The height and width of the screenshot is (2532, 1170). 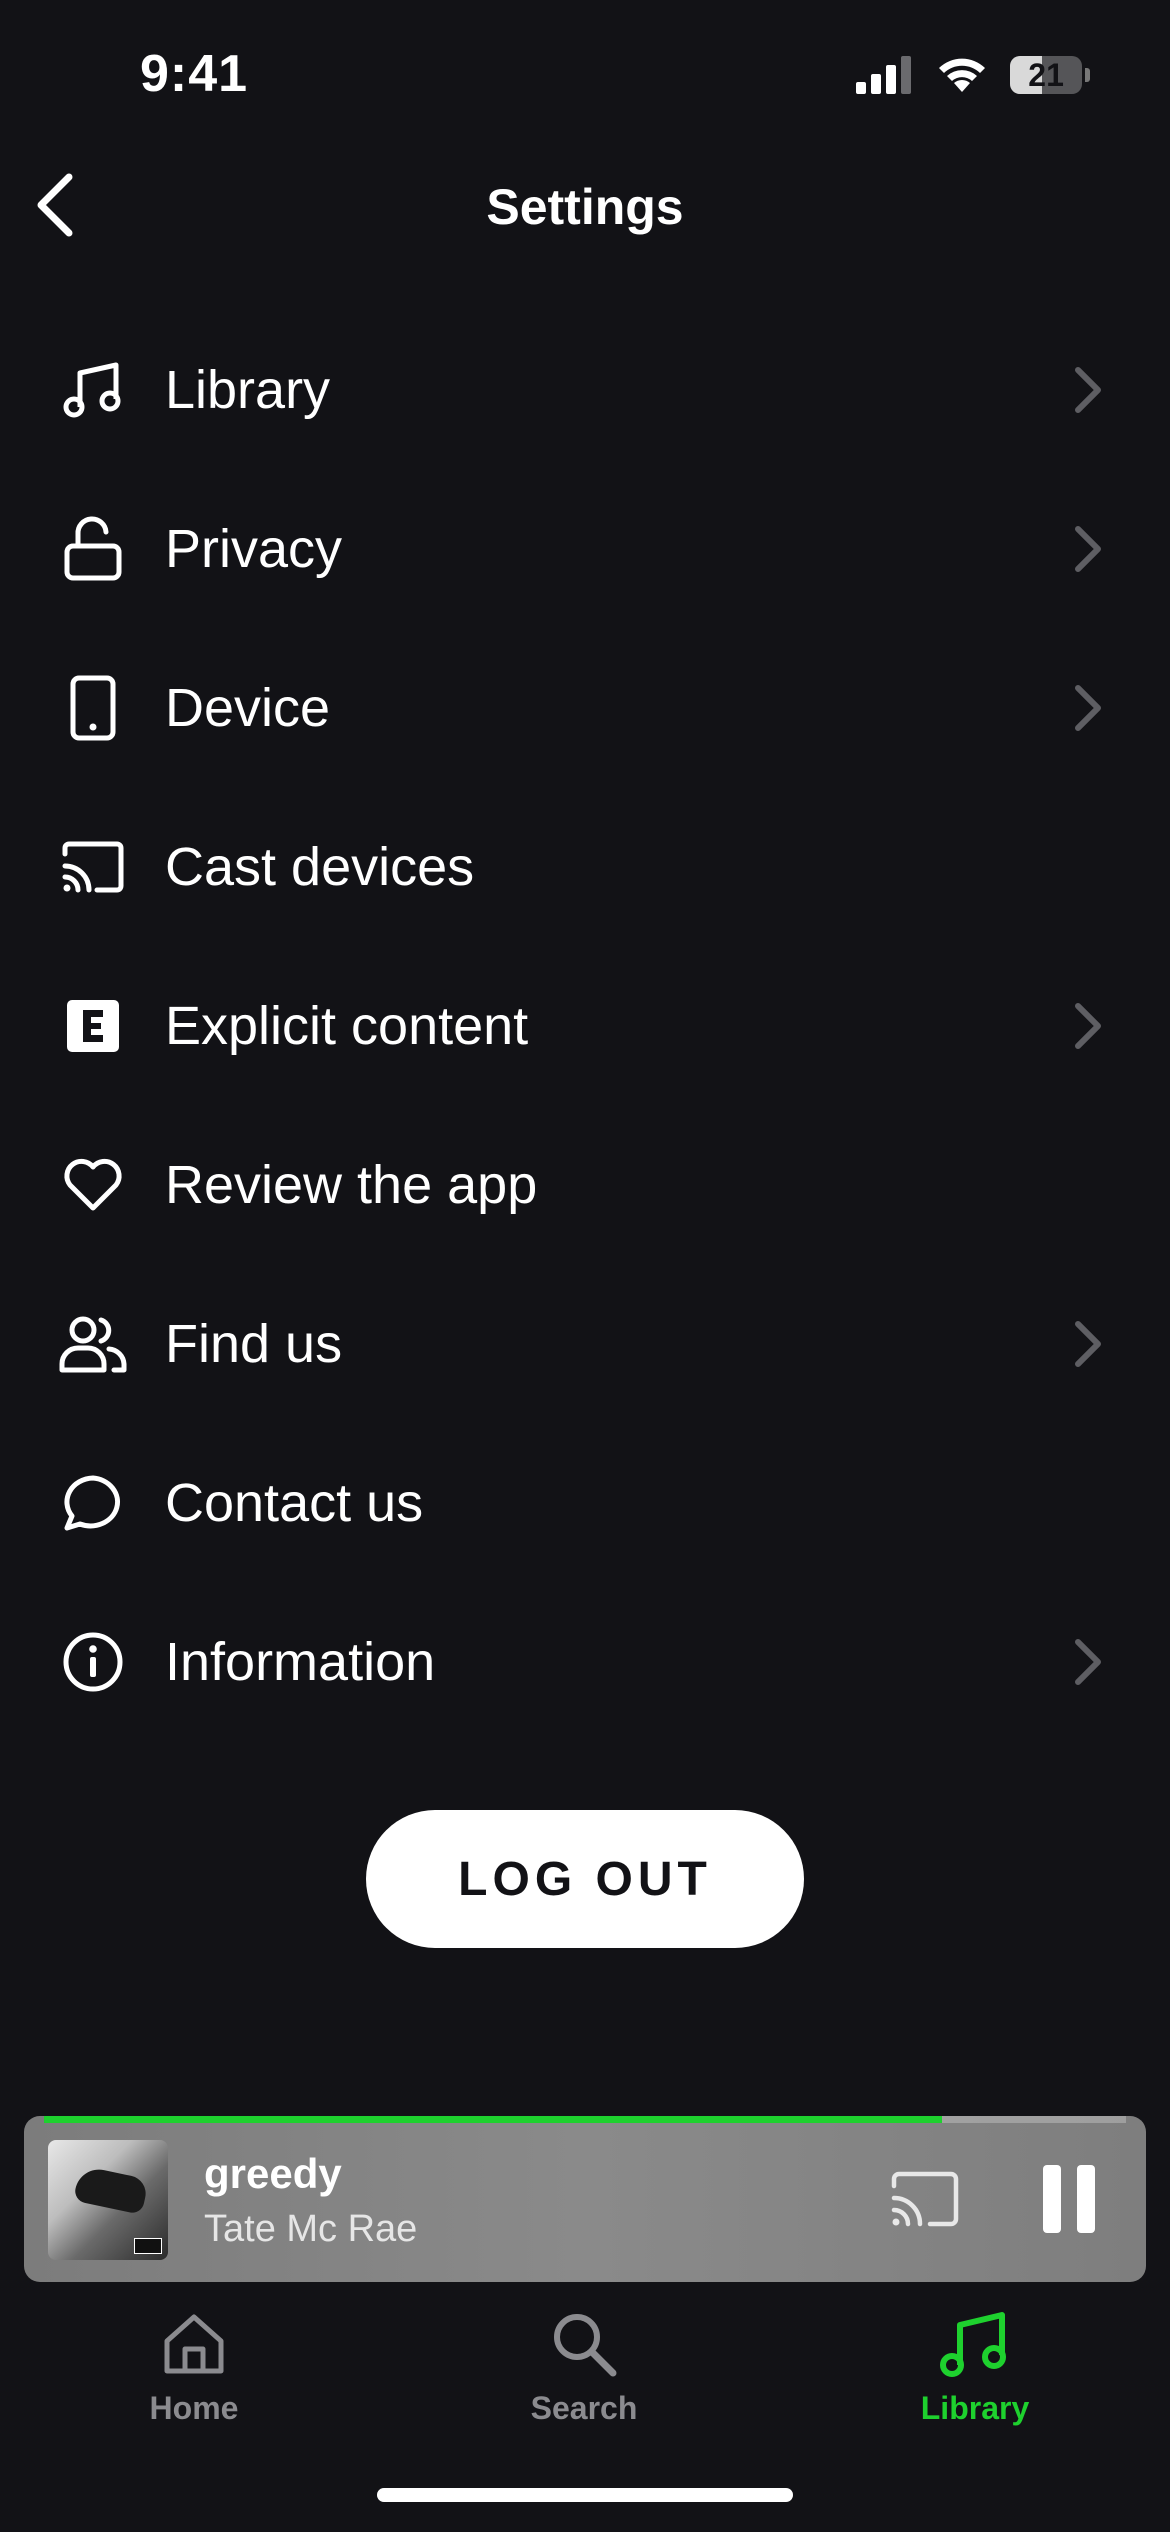 I want to click on phone-icon, so click(x=93, y=708).